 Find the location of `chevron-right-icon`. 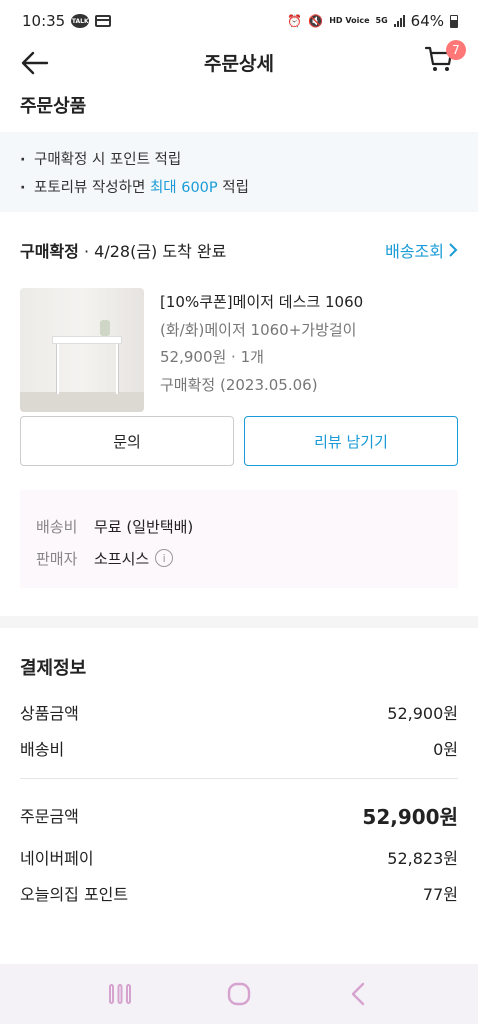

chevron-right-icon is located at coordinates (453, 250).